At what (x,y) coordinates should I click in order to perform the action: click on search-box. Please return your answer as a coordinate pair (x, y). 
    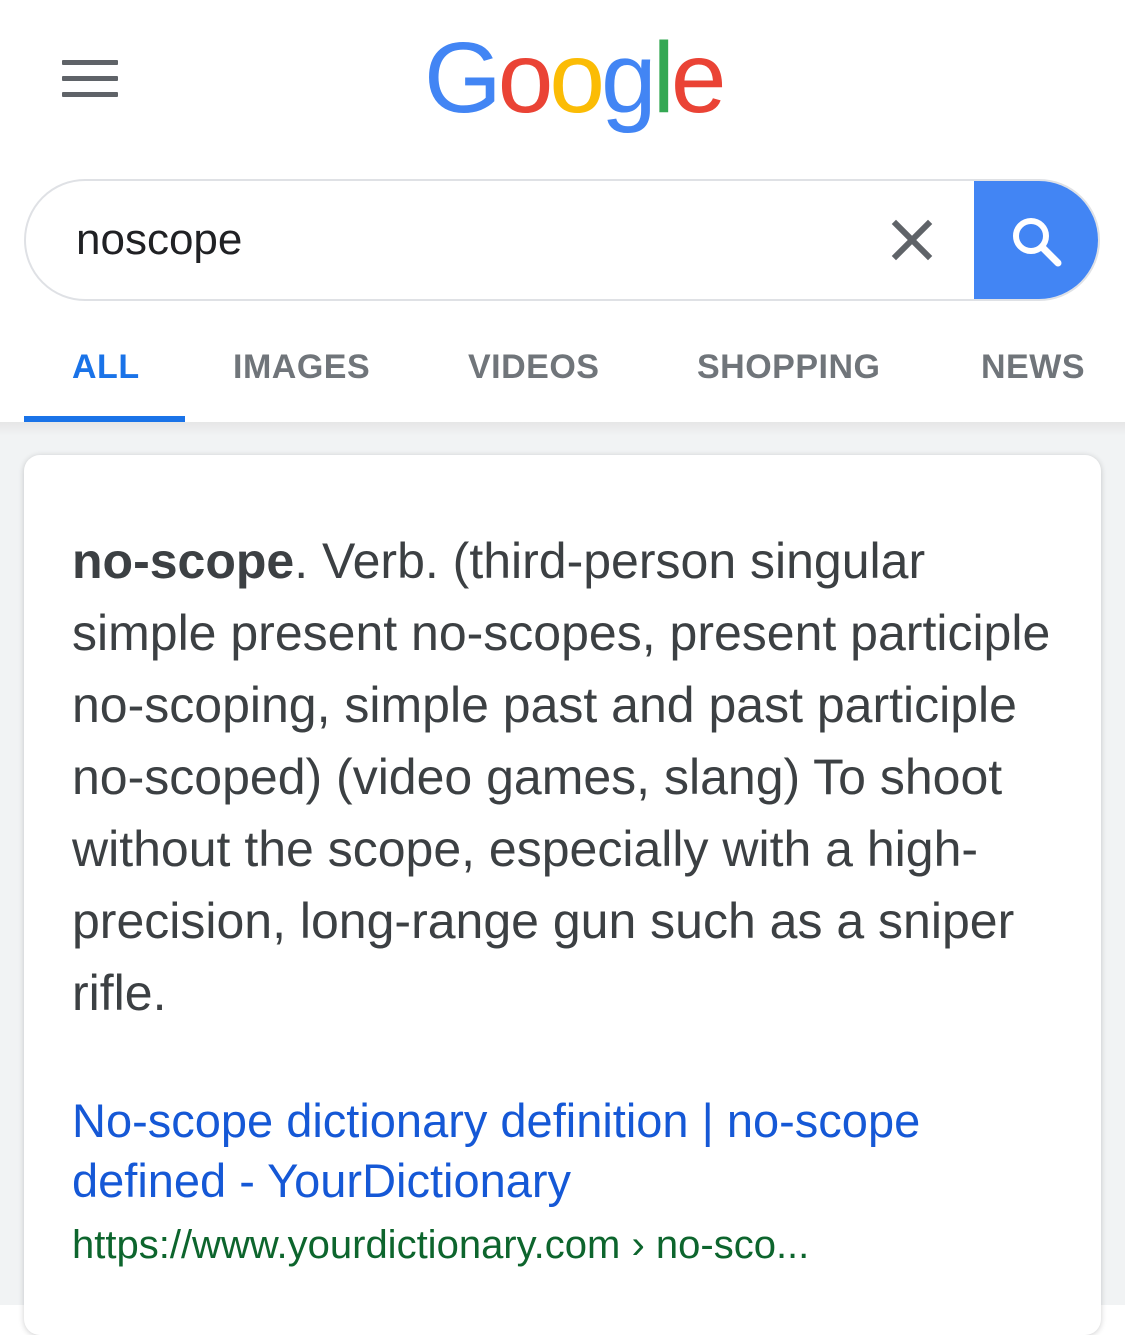
    Looking at the image, I should click on (562, 240).